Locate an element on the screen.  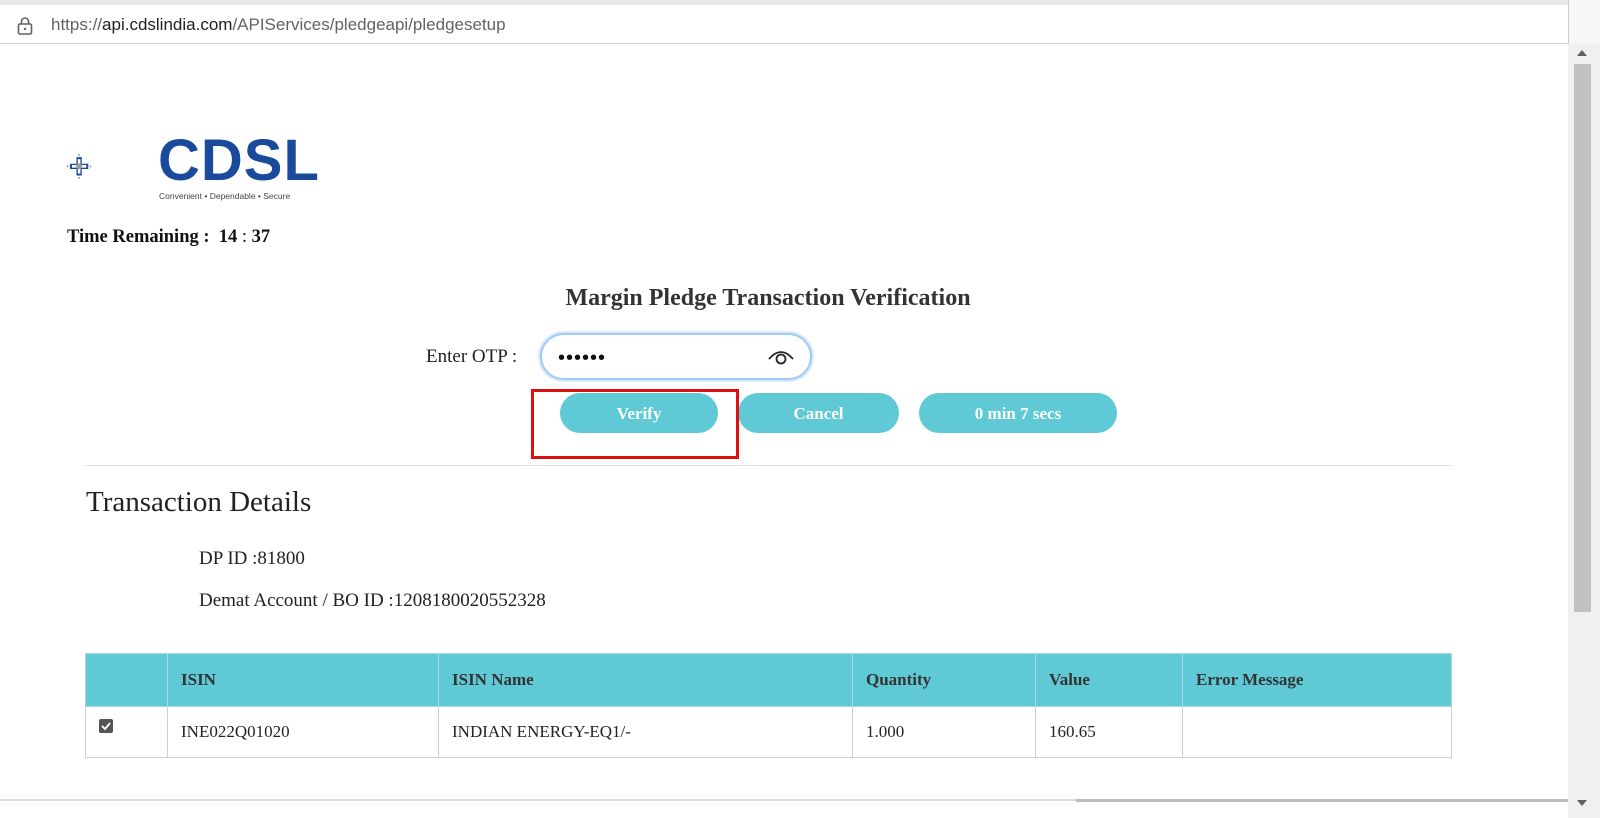
divider is located at coordinates (768, 465).